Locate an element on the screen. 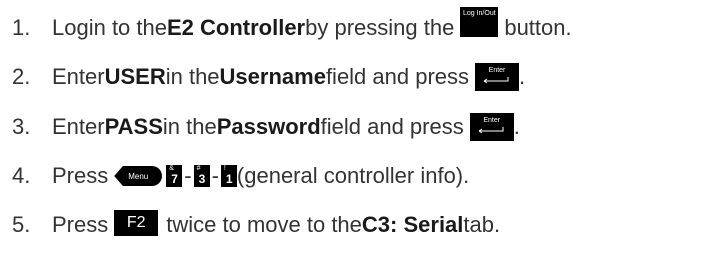 The image size is (704, 260). f2-key-icon: F2 is located at coordinates (136, 223).